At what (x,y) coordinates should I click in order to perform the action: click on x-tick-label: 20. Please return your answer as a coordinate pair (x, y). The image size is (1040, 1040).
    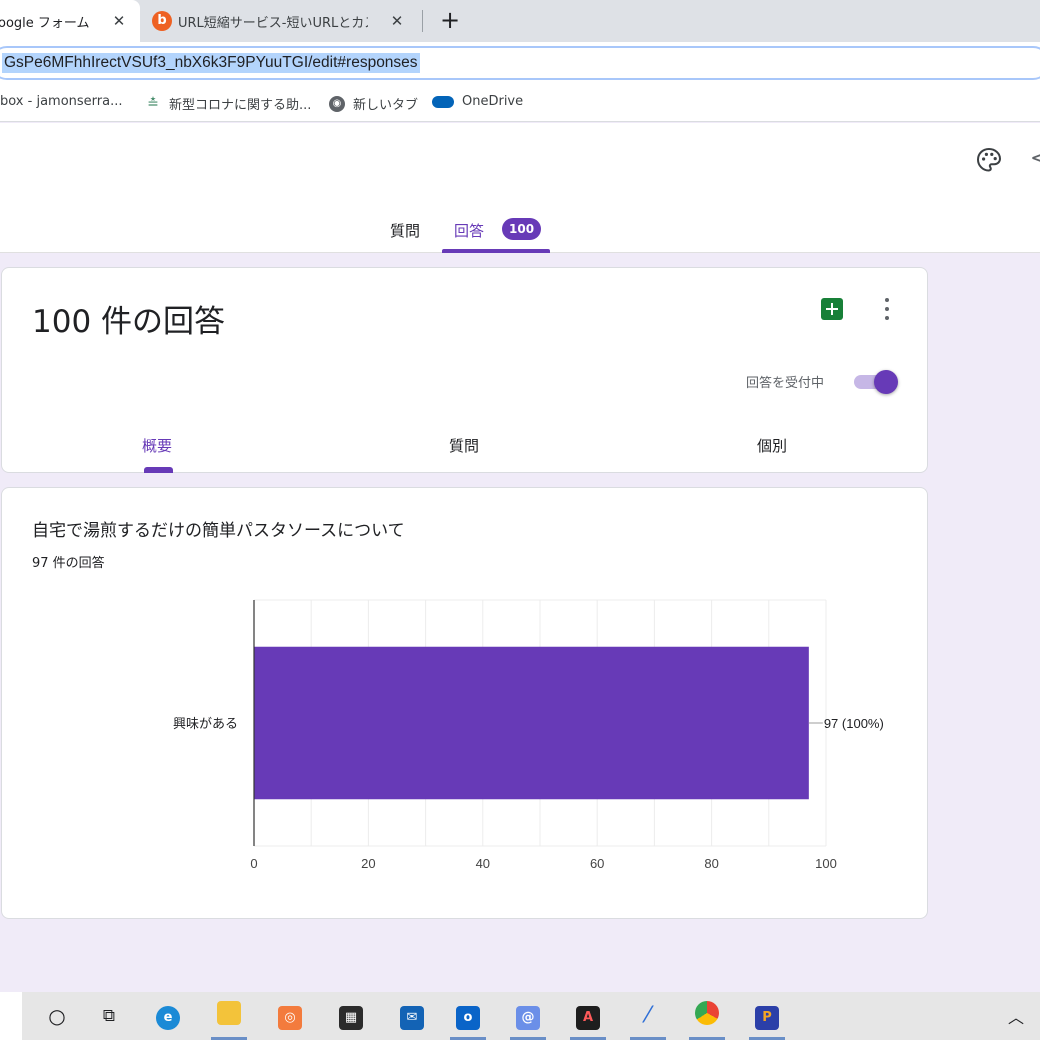
    Looking at the image, I should click on (368, 863).